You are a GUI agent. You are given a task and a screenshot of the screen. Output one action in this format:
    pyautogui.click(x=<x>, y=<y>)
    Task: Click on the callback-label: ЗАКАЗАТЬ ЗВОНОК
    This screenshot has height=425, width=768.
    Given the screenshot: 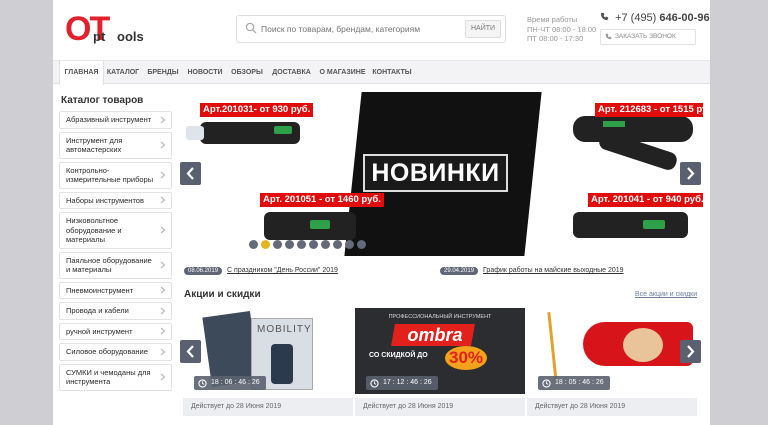 What is the action you would take?
    pyautogui.click(x=645, y=36)
    